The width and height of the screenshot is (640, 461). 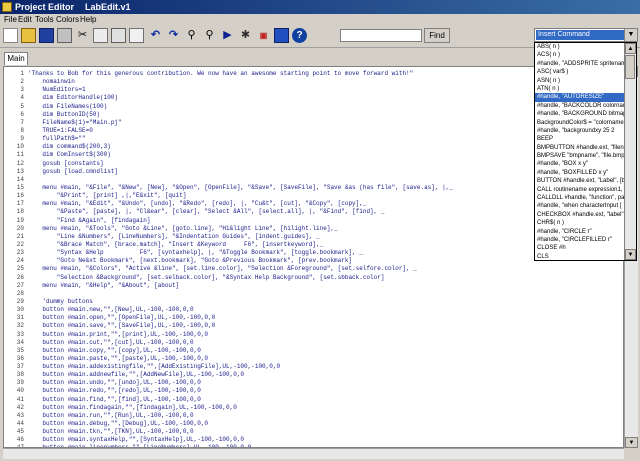 What do you see at coordinates (580, 139) in the screenshot?
I see `command-list-item: BEEP` at bounding box center [580, 139].